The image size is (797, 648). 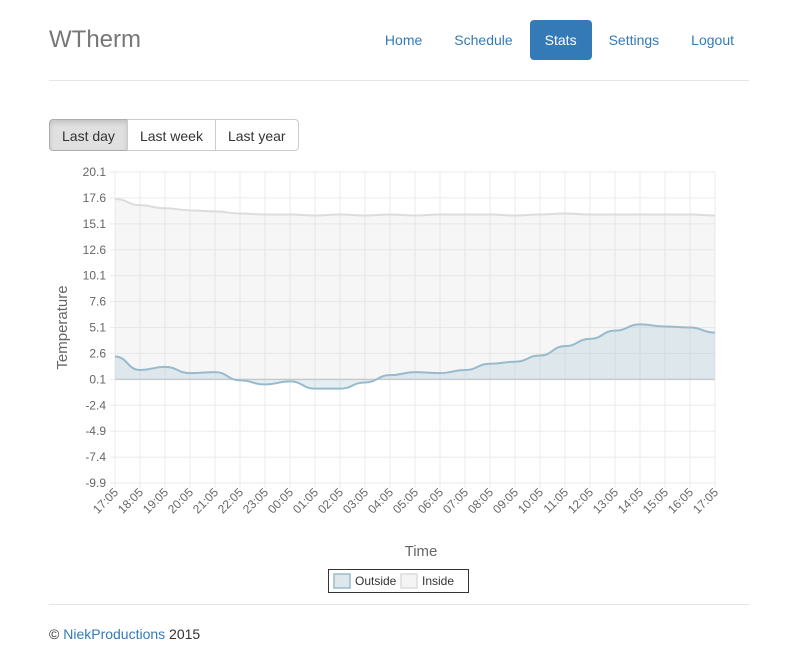 I want to click on range-selector: Last day Last week Last year, so click(x=174, y=135).